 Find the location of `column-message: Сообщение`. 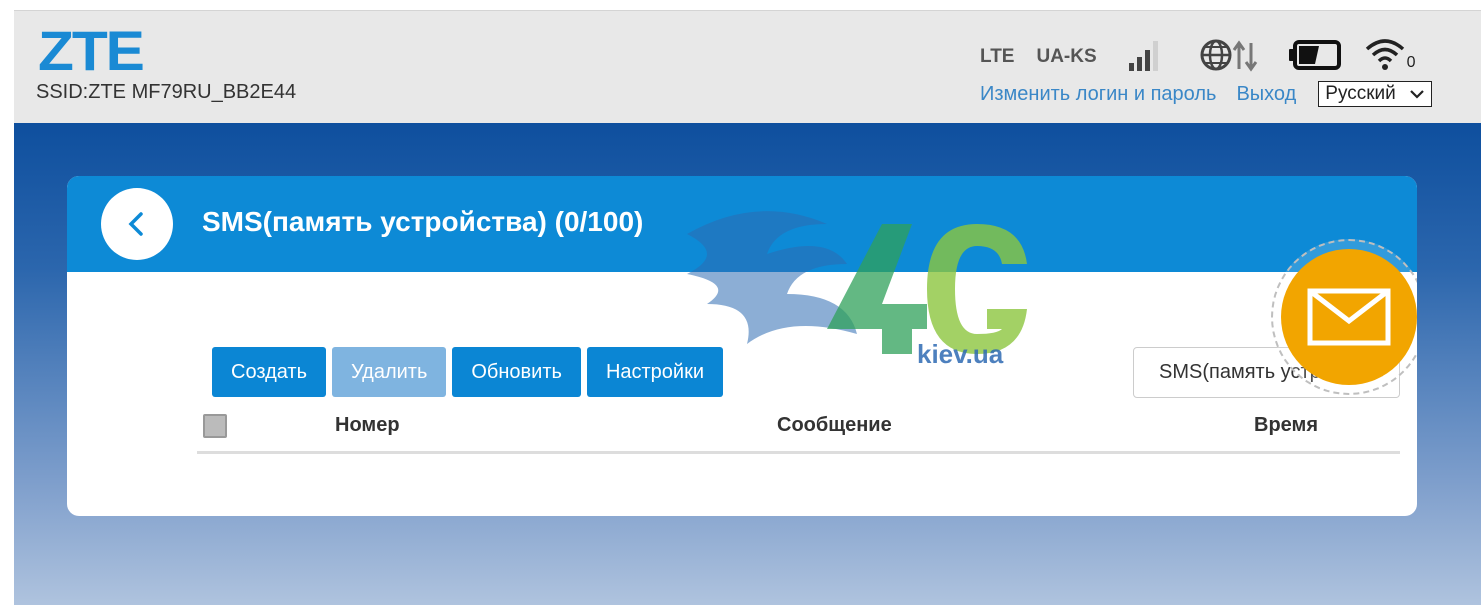

column-message: Сообщение is located at coordinates (834, 425).